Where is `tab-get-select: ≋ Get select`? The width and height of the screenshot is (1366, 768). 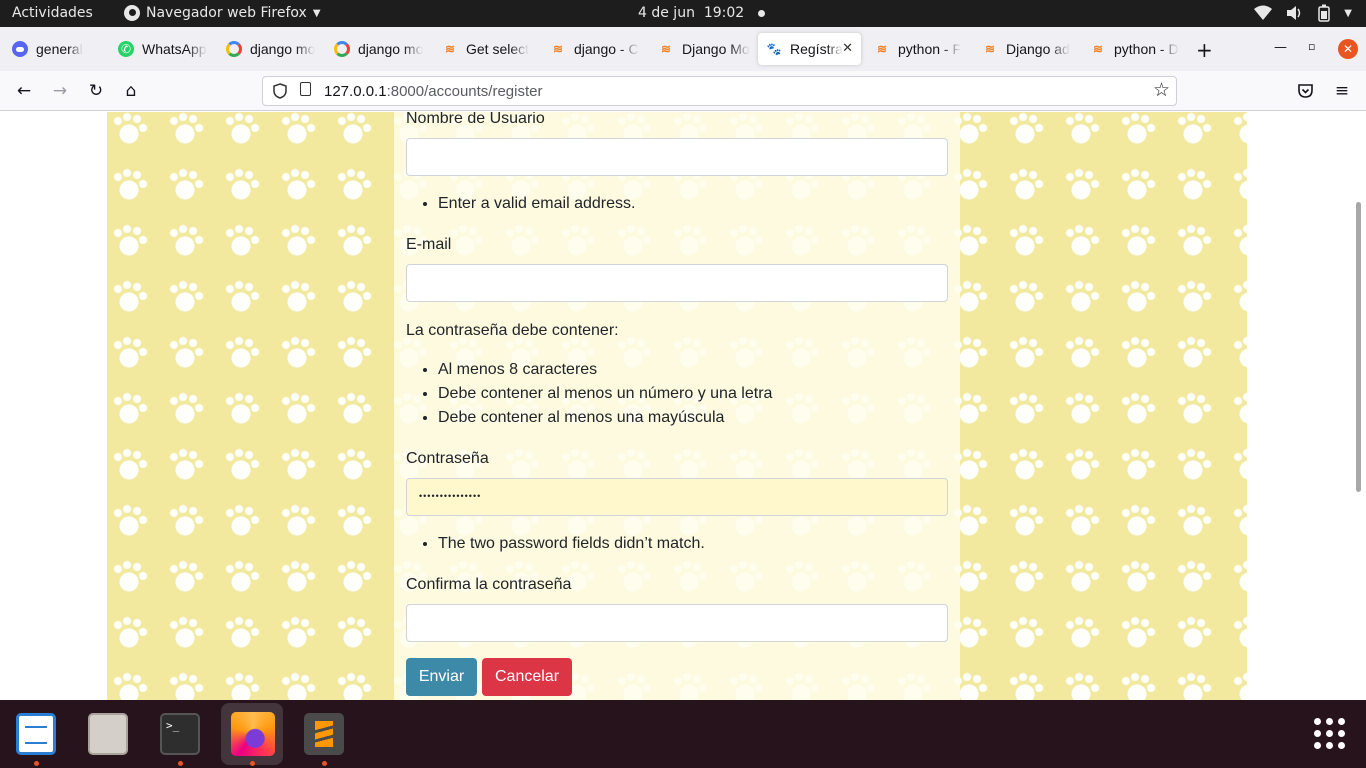 tab-get-select: ≋ Get select is located at coordinates (486, 49).